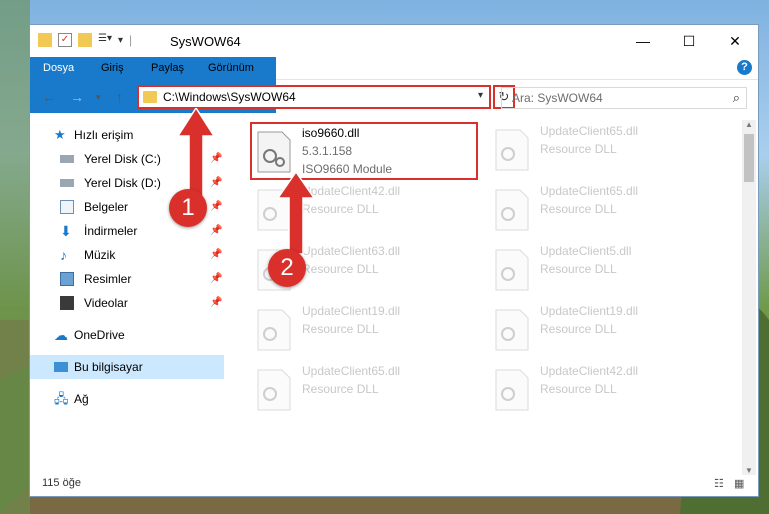 The width and height of the screenshot is (769, 514). What do you see at coordinates (689, 41) in the screenshot?
I see `maximize-button: ☐` at bounding box center [689, 41].